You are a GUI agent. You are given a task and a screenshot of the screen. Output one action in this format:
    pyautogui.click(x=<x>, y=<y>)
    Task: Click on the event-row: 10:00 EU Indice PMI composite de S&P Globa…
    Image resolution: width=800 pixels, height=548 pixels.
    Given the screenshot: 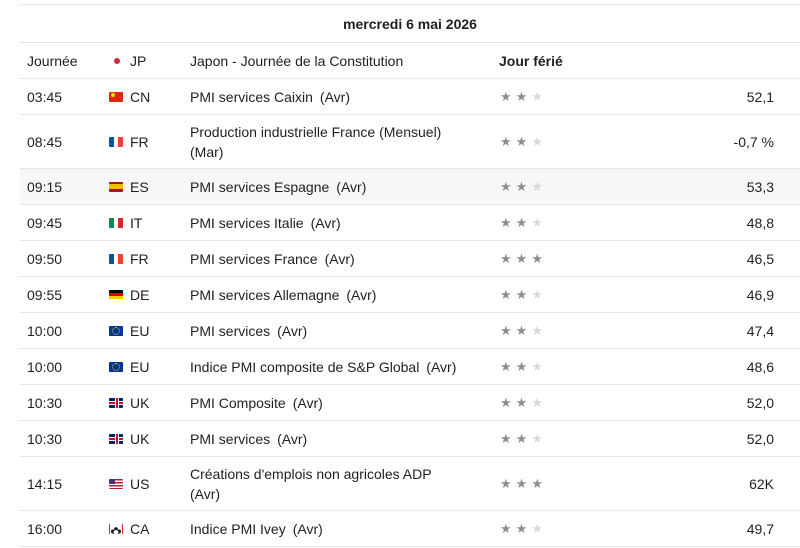 What is the action you would take?
    pyautogui.click(x=410, y=367)
    